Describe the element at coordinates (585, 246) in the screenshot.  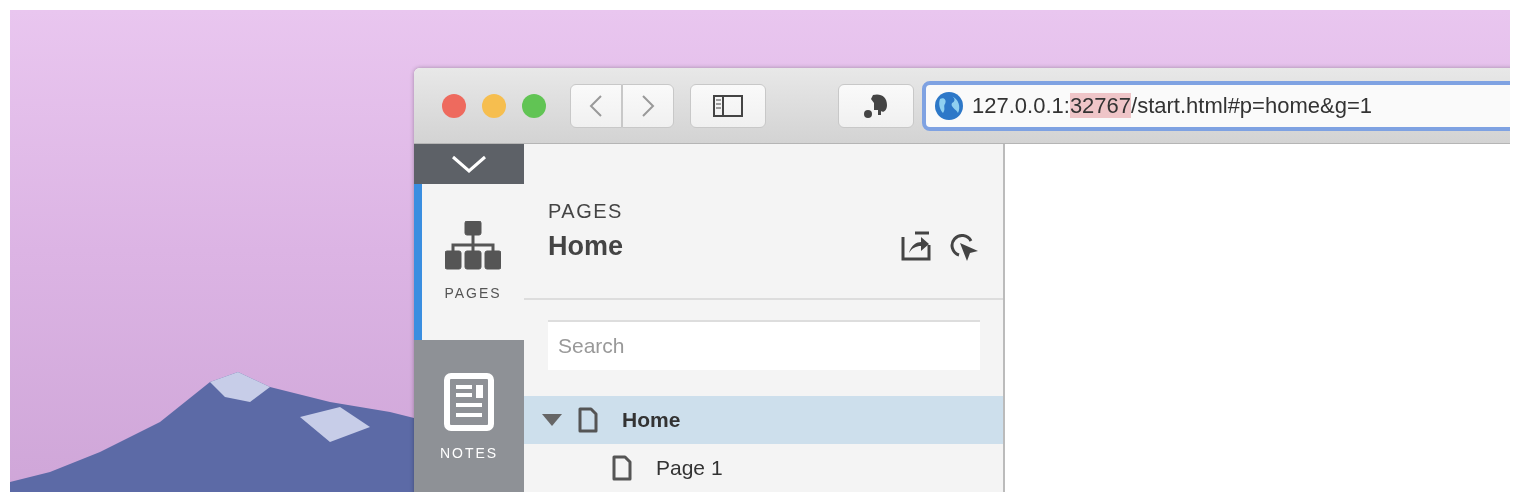
I see `page-title: Home` at that location.